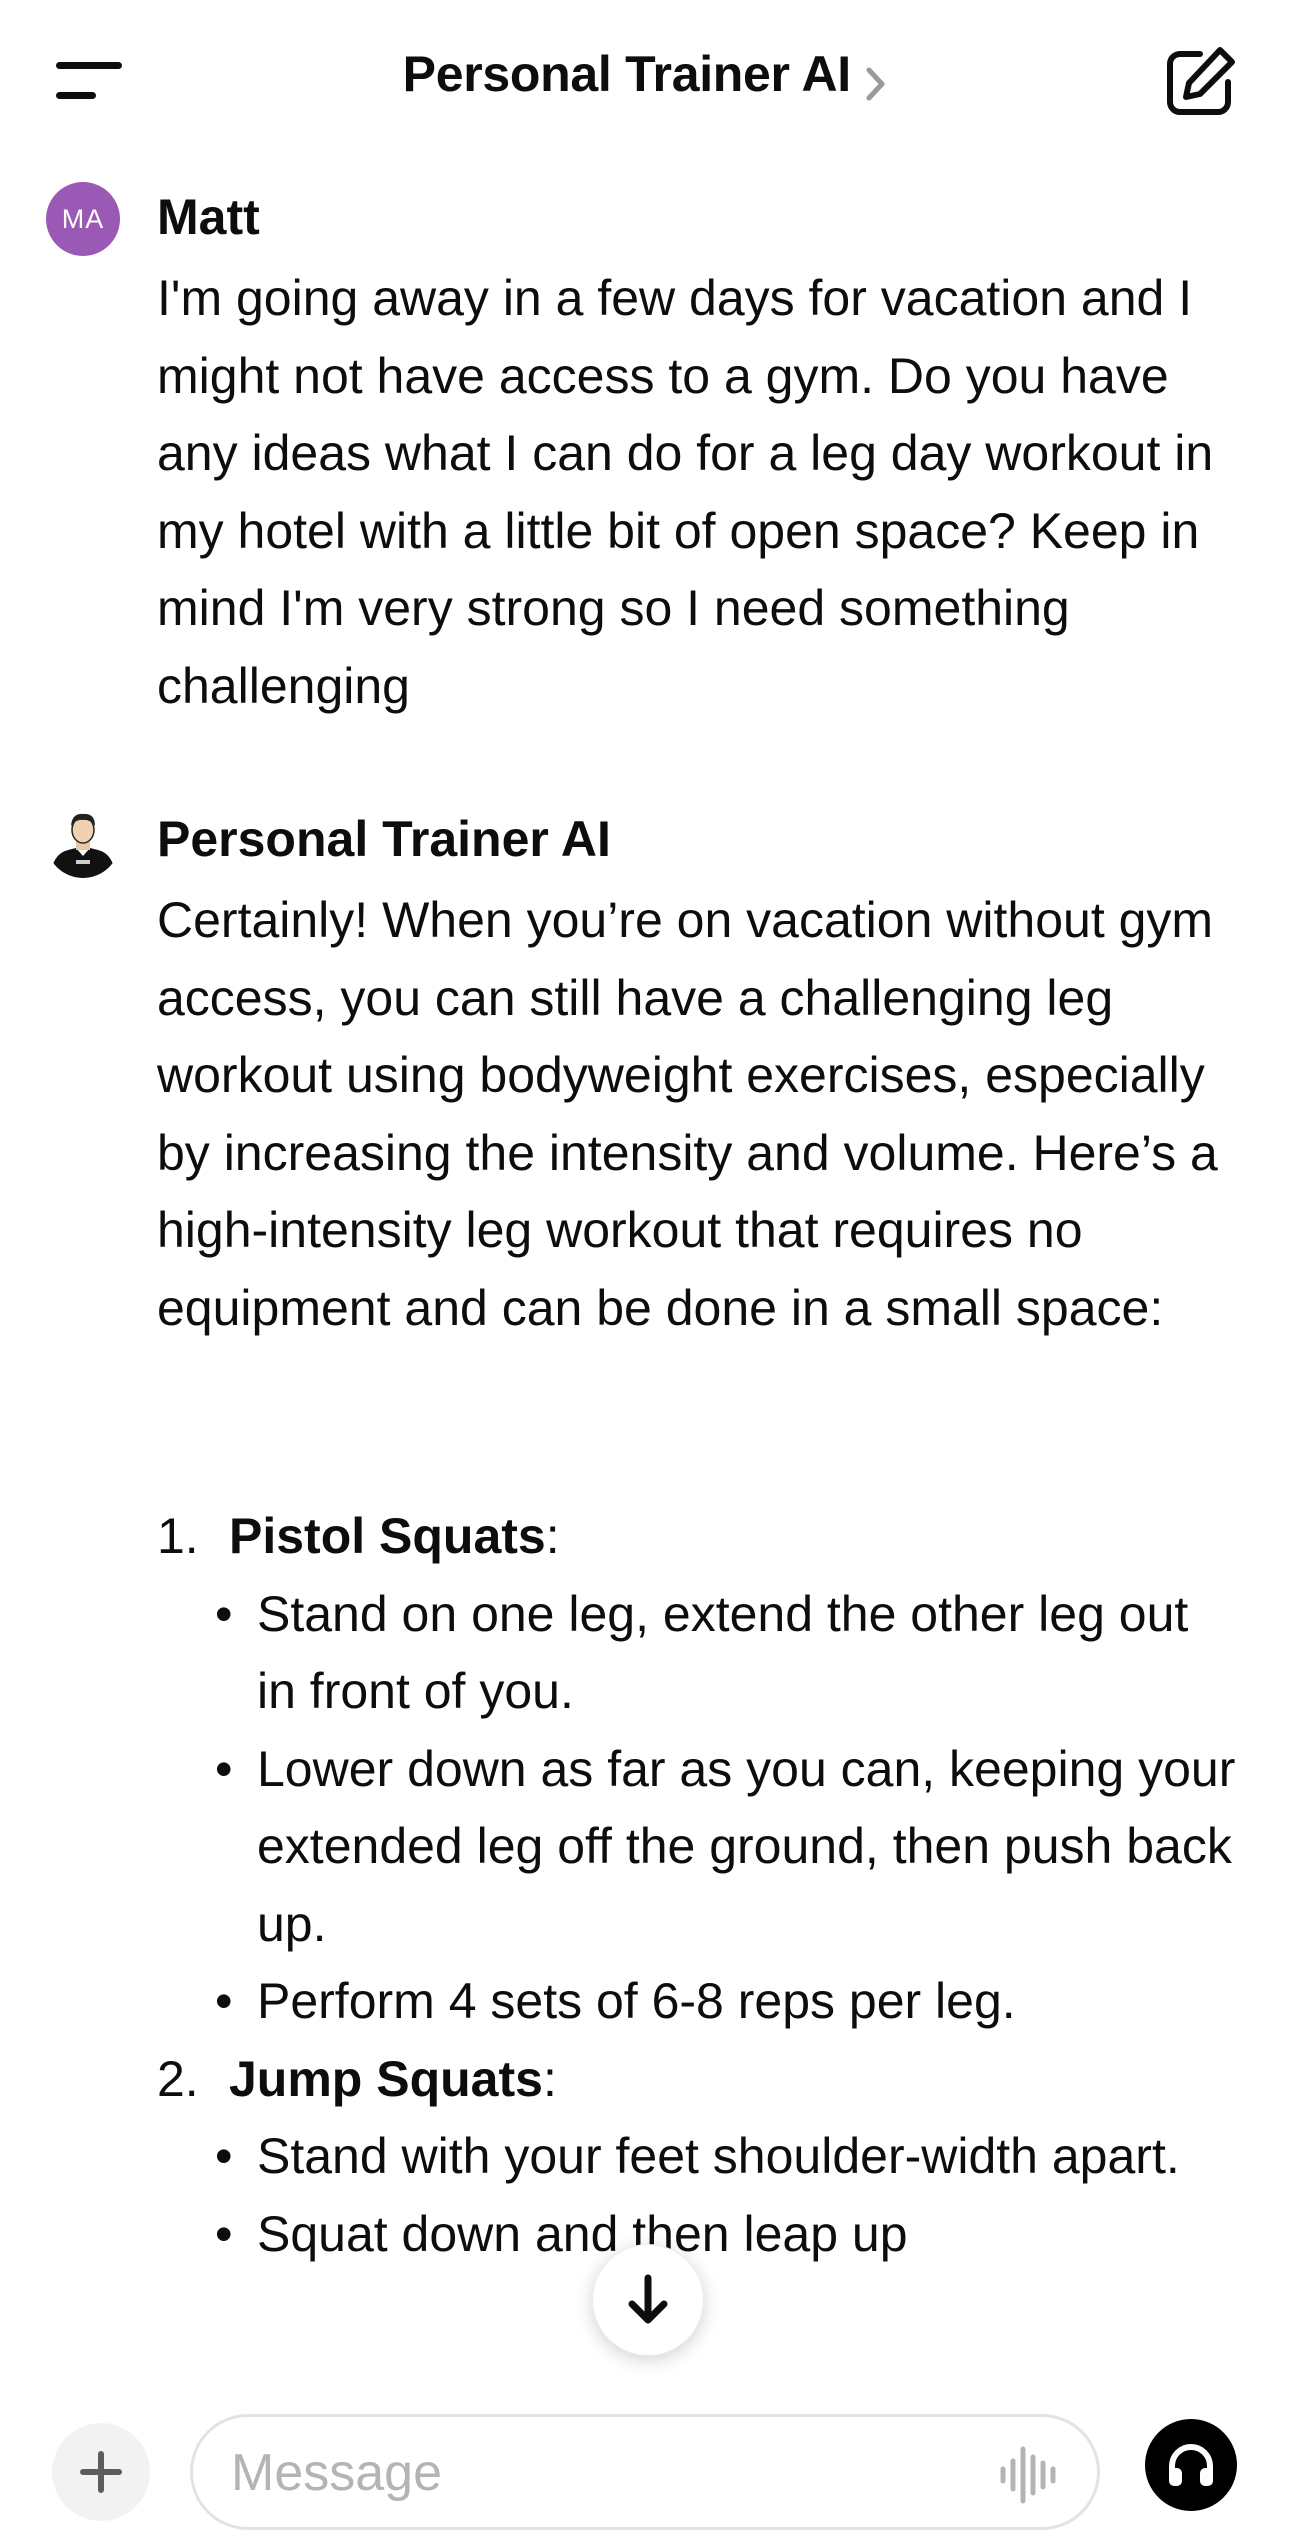 This screenshot has width=1290, height=2548. I want to click on compose-icon, so click(1201, 81).